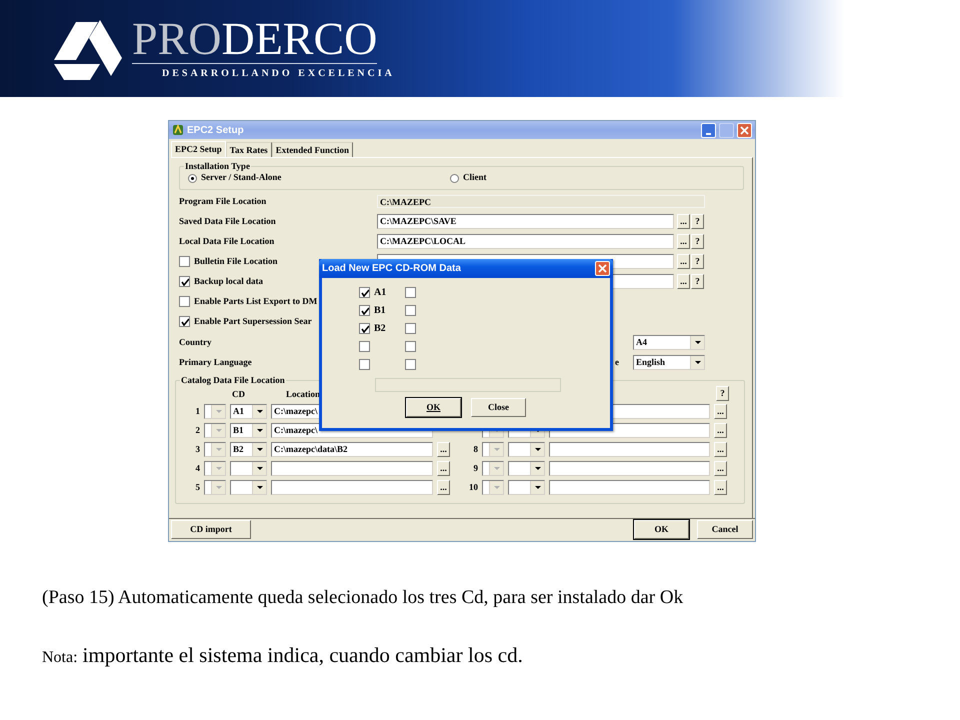 The image size is (960, 720). What do you see at coordinates (475, 468) in the screenshot?
I see `row-number: 9` at bounding box center [475, 468].